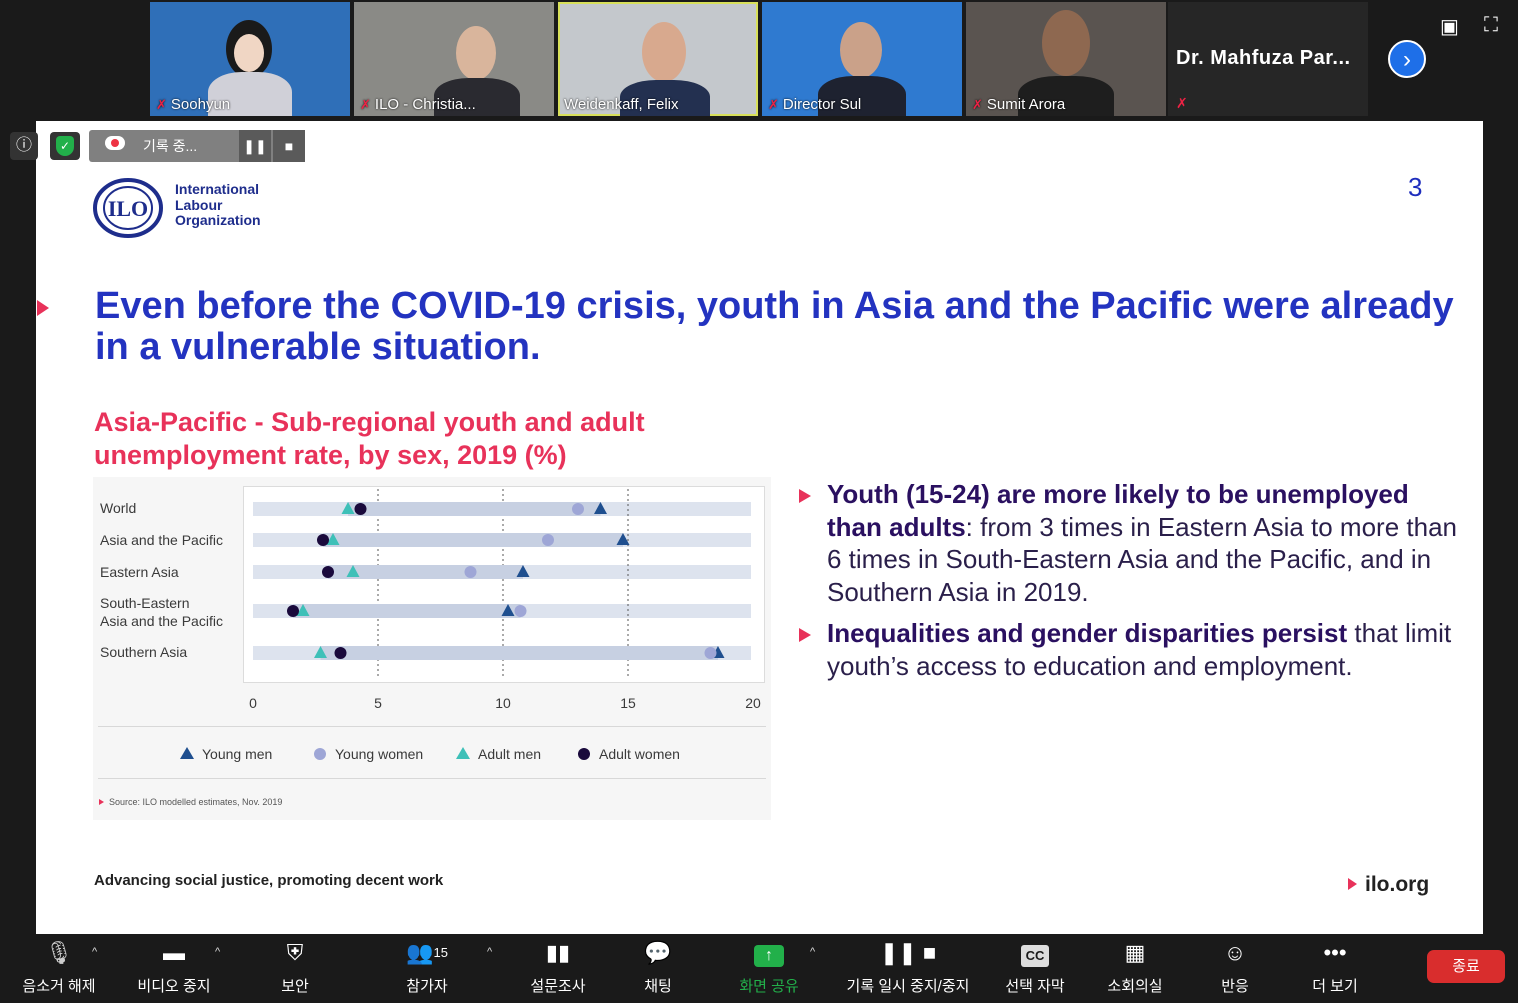 The image size is (1518, 1003). What do you see at coordinates (558, 967) in the screenshot?
I see `polls-button: ▮▮ 설문조사` at bounding box center [558, 967].